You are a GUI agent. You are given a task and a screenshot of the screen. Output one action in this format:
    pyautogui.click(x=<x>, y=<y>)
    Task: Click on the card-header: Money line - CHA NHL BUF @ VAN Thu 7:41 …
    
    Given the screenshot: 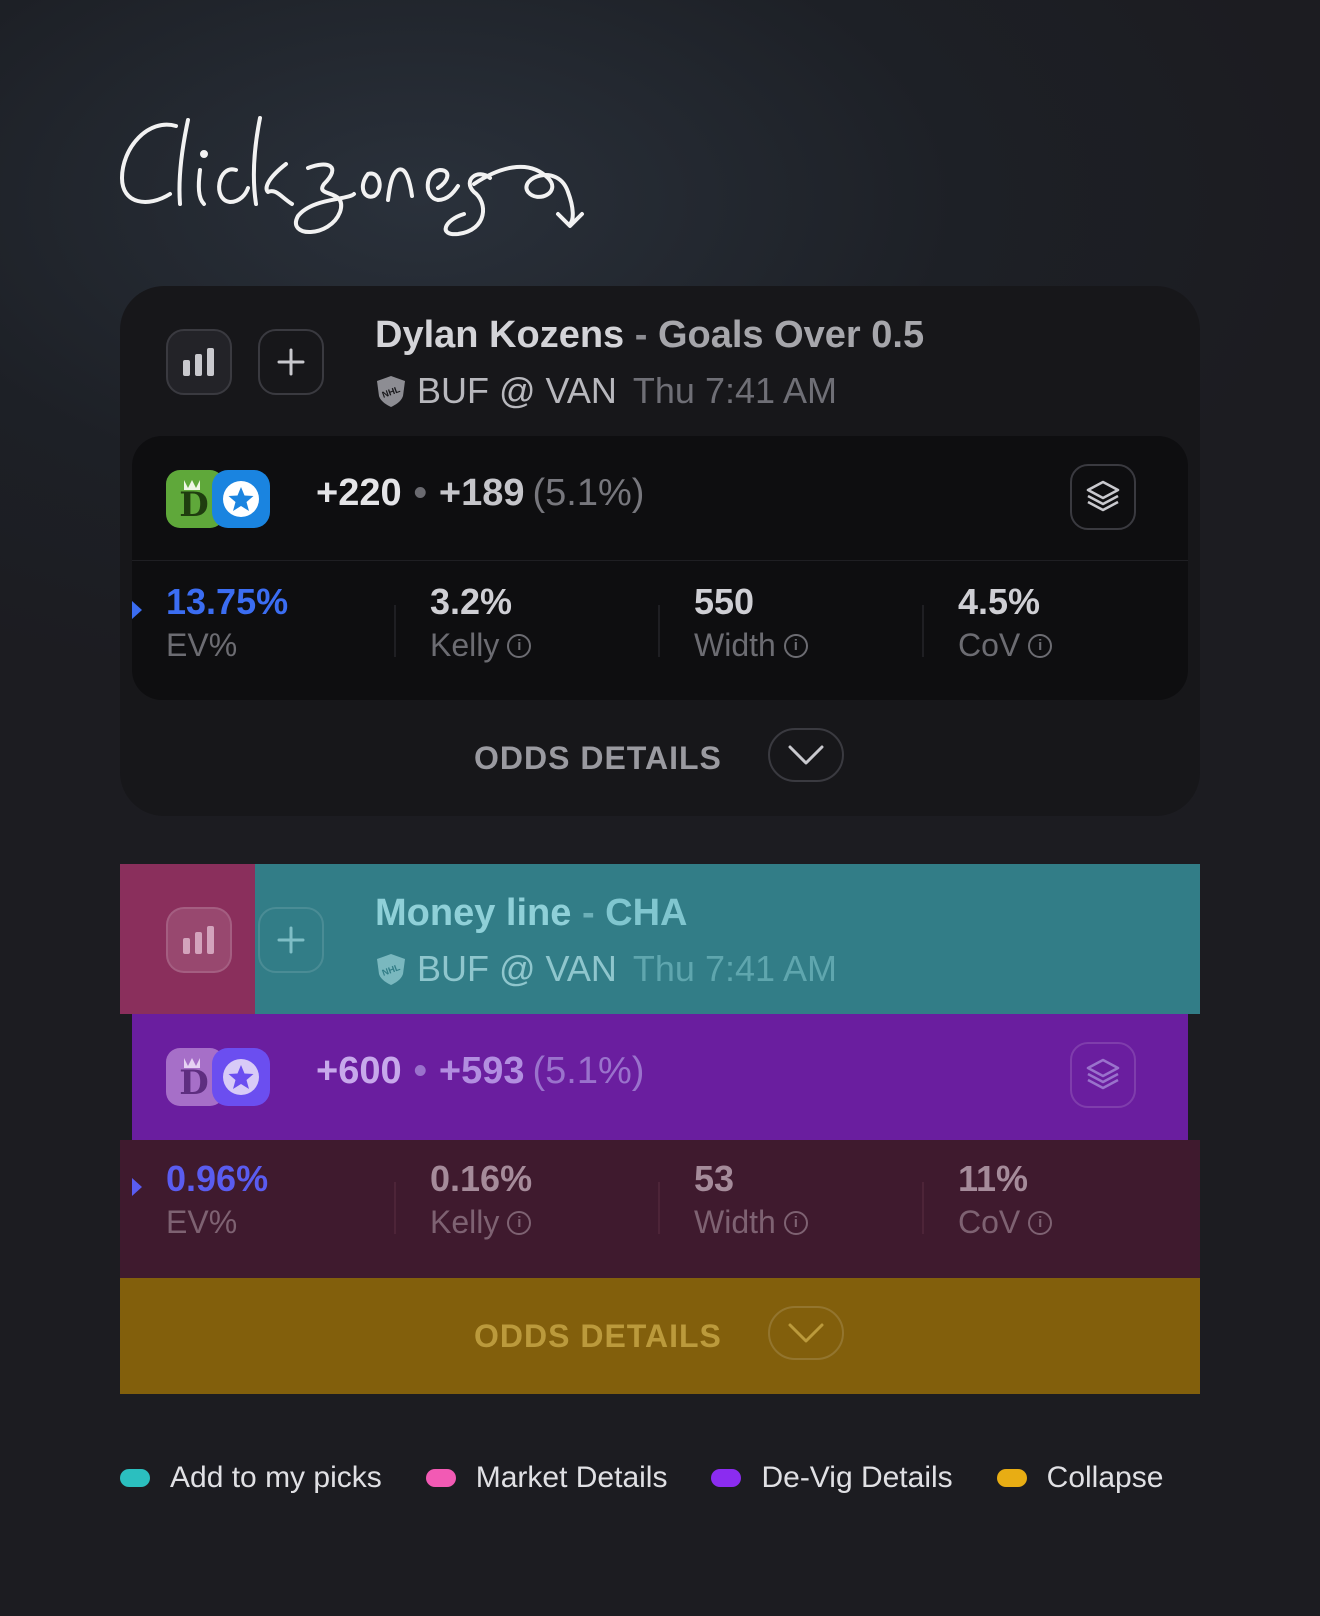 What is the action you would take?
    pyautogui.click(x=660, y=939)
    